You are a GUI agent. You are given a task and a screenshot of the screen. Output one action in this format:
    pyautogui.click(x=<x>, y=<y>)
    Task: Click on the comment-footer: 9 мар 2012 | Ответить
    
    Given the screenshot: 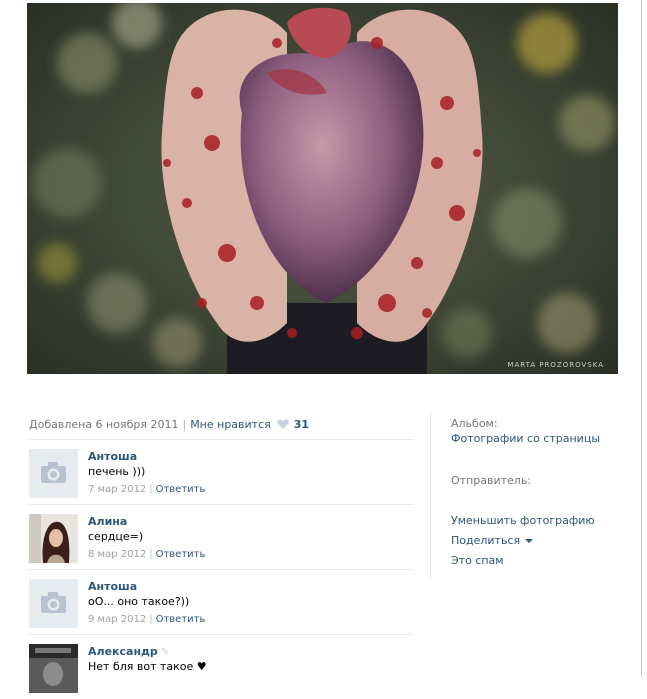 What is the action you would take?
    pyautogui.click(x=146, y=619)
    